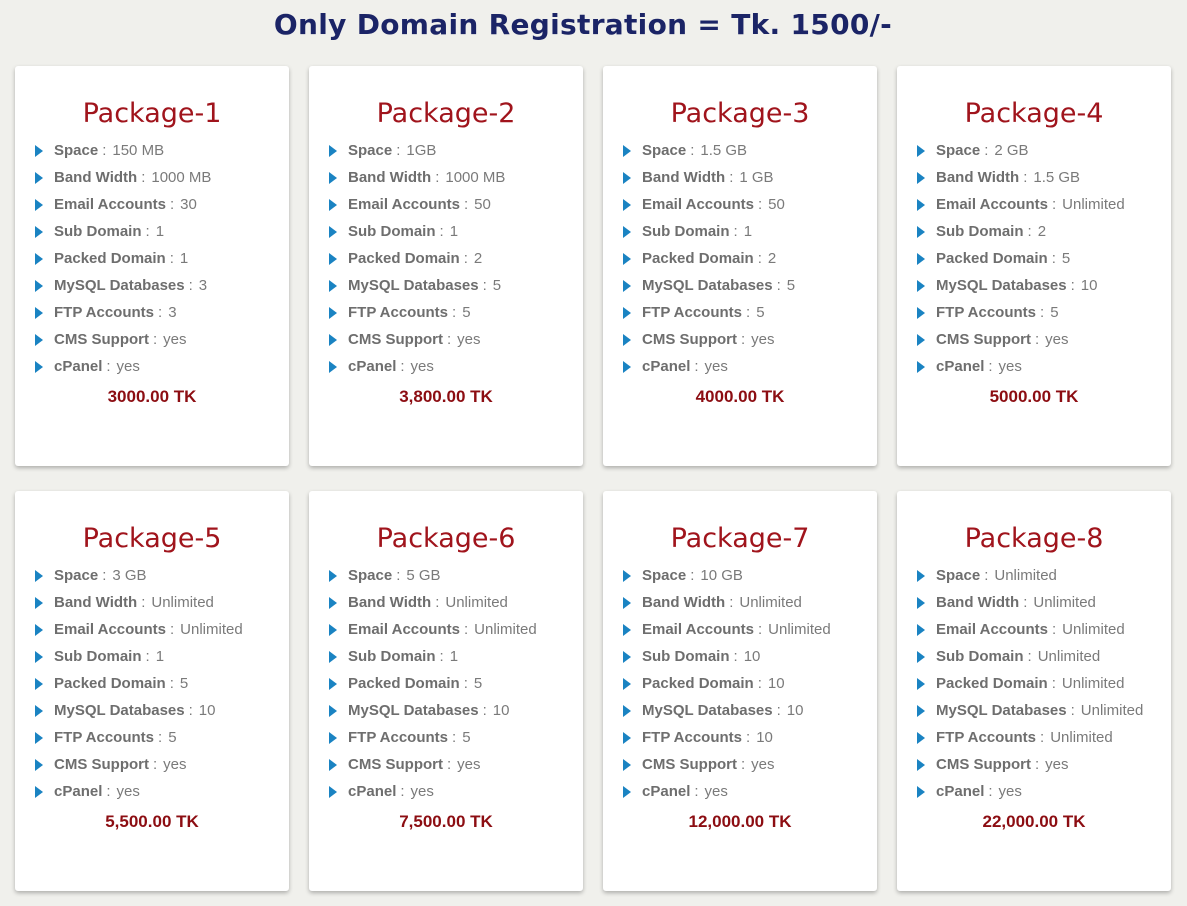  What do you see at coordinates (455, 715) in the screenshot?
I see `feature-item: MySQL Databases:10` at bounding box center [455, 715].